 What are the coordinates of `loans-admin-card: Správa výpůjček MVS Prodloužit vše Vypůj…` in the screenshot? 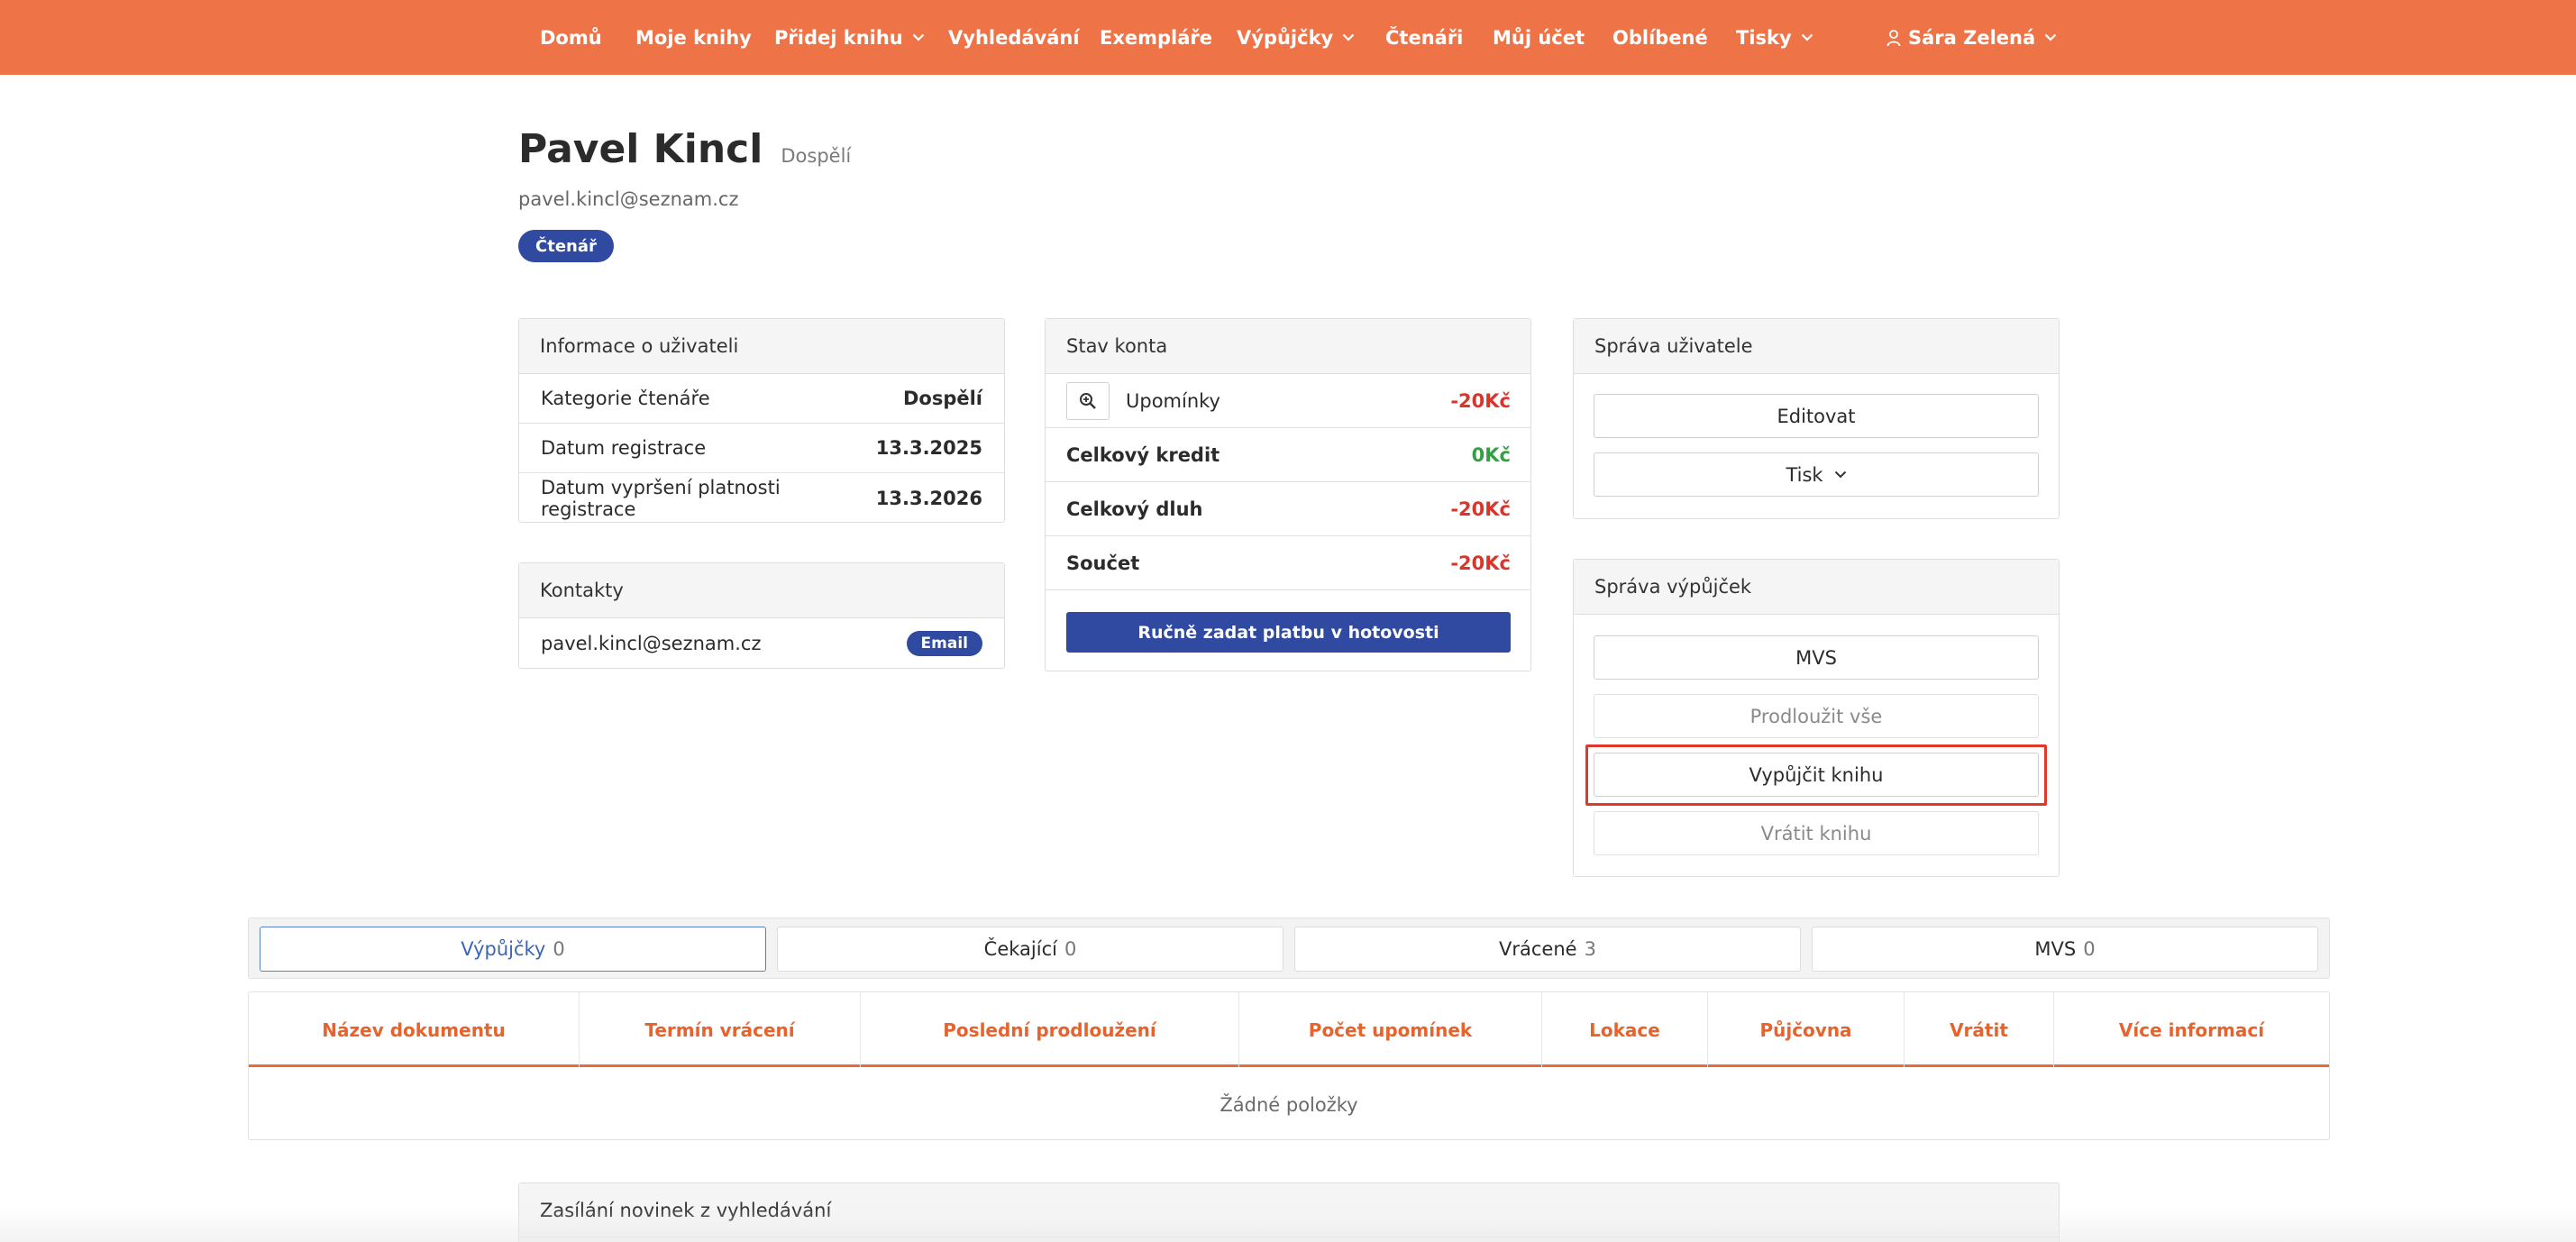 It's located at (1816, 718).